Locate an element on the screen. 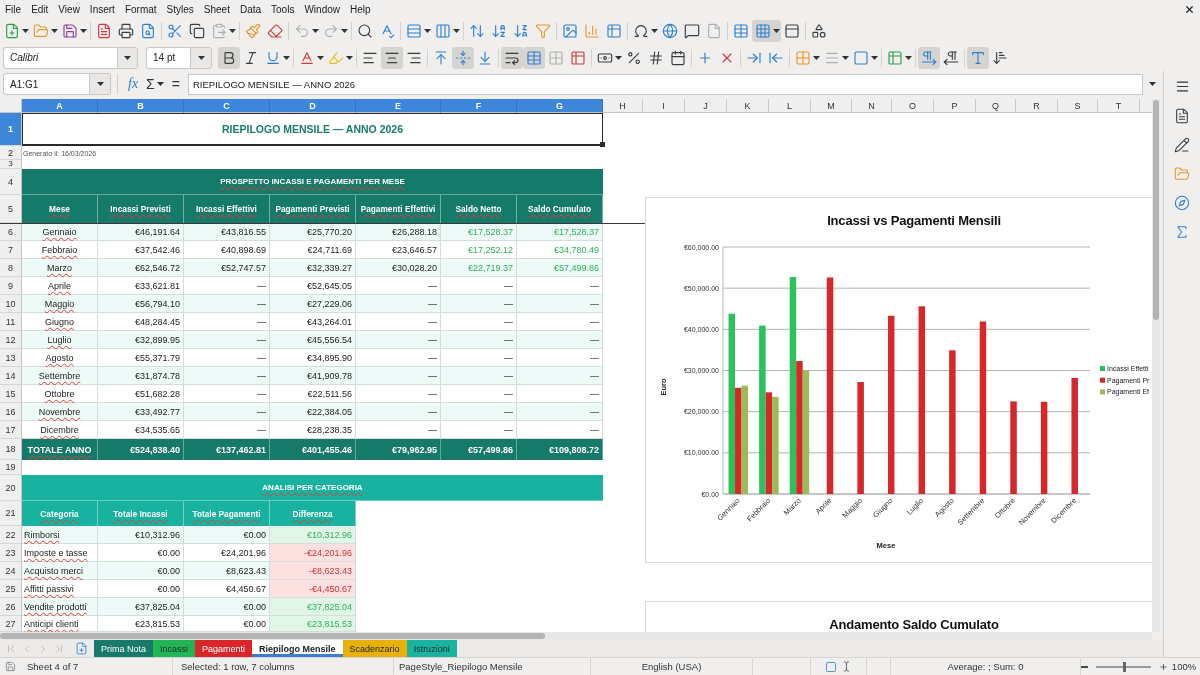 The height and width of the screenshot is (675, 1200). row-header: 10 is located at coordinates (11, 304).